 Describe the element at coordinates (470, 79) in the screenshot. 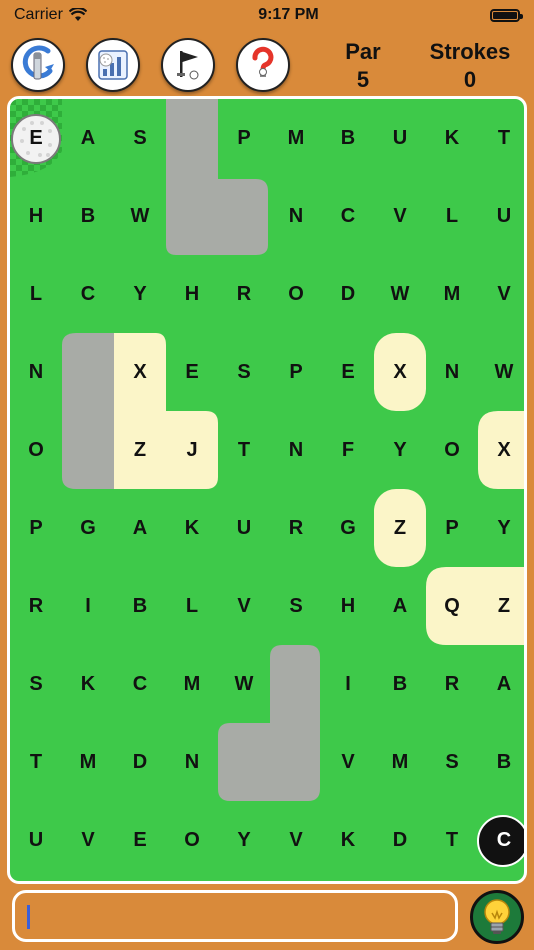

I see `strokes-value: 0` at that location.